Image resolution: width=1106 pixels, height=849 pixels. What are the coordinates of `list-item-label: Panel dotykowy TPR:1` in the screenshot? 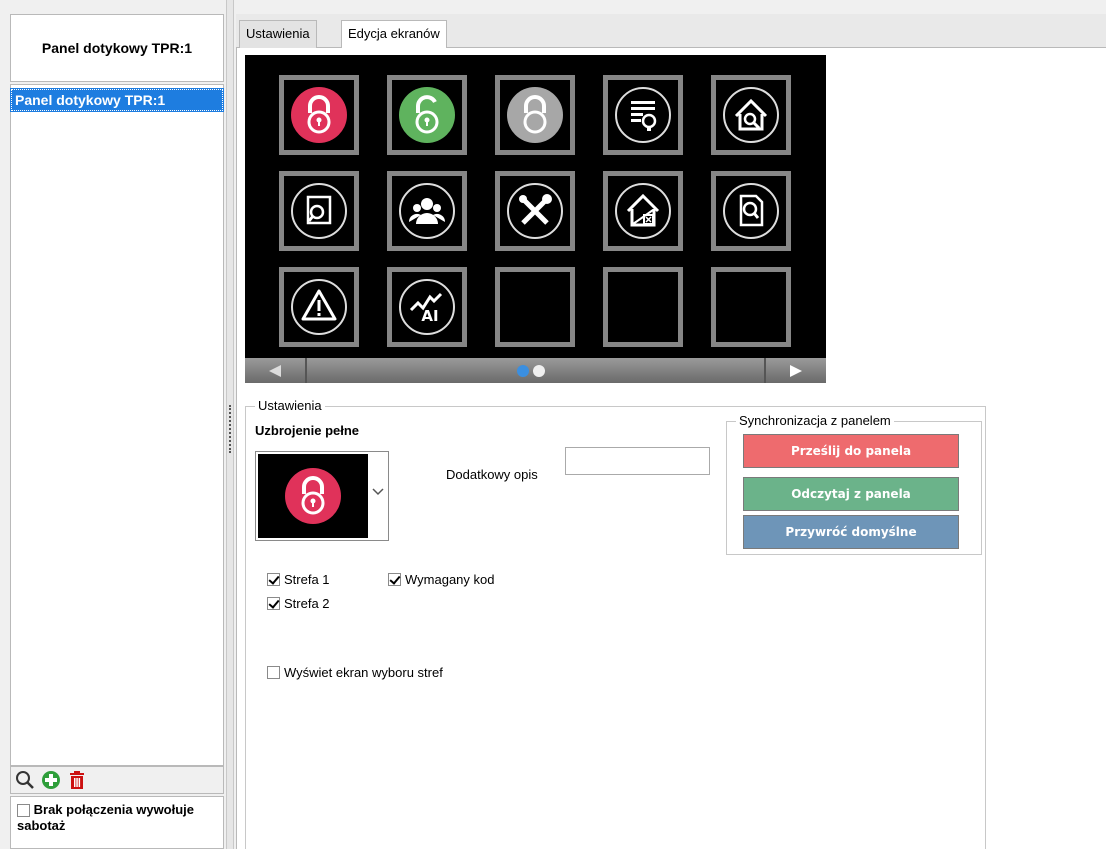 It's located at (90, 100).